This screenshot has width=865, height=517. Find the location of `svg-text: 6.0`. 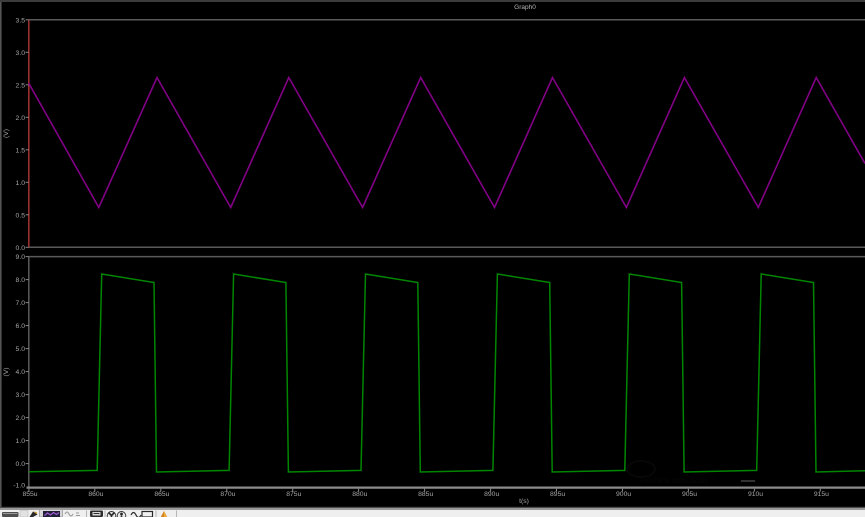

svg-text: 6.0 is located at coordinates (21, 326).